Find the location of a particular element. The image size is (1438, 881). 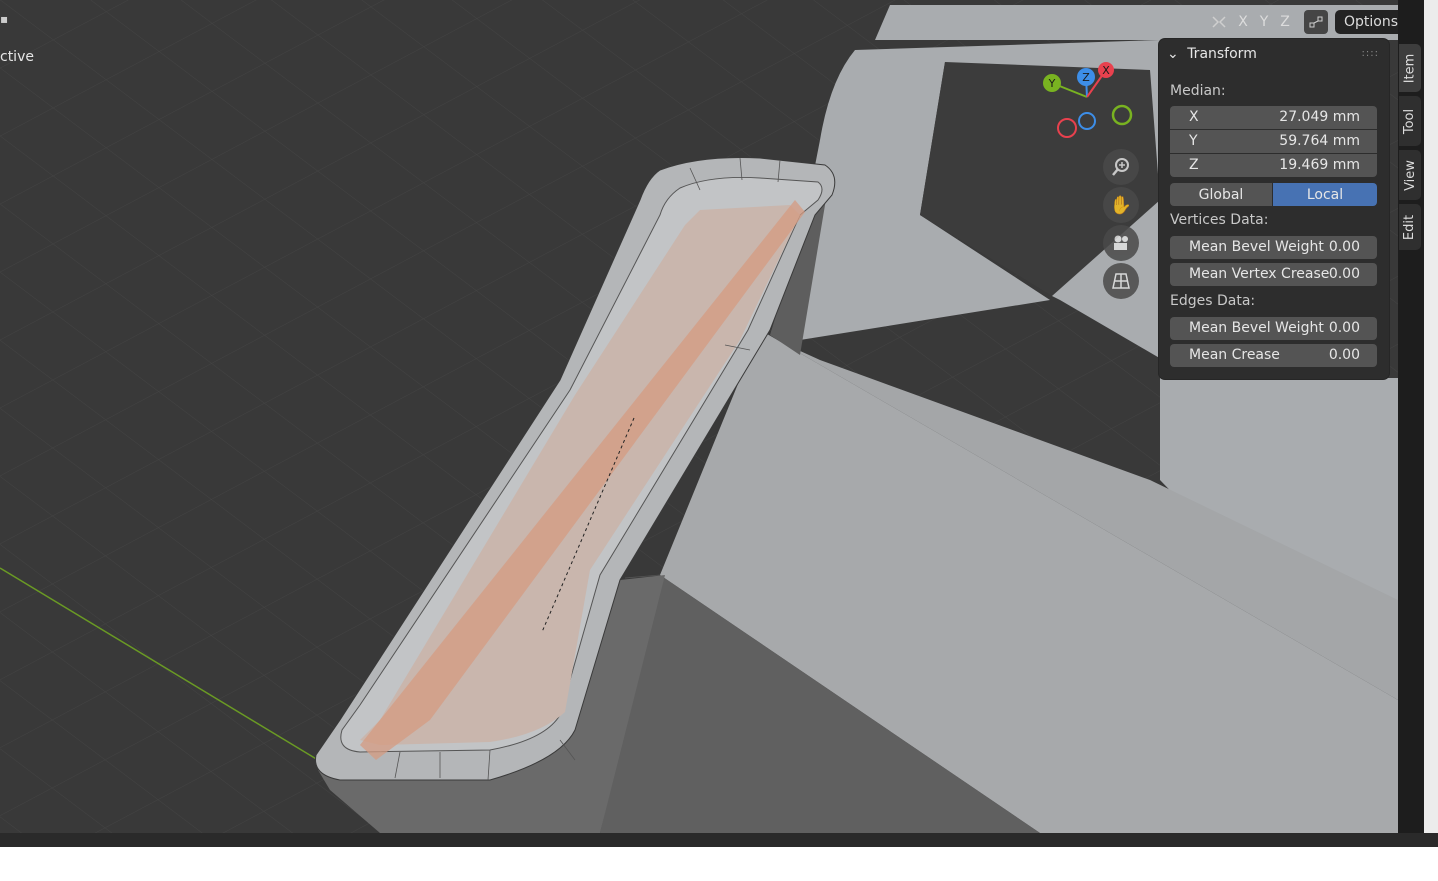

gizmo-neg-y is located at coordinates (1122, 115).